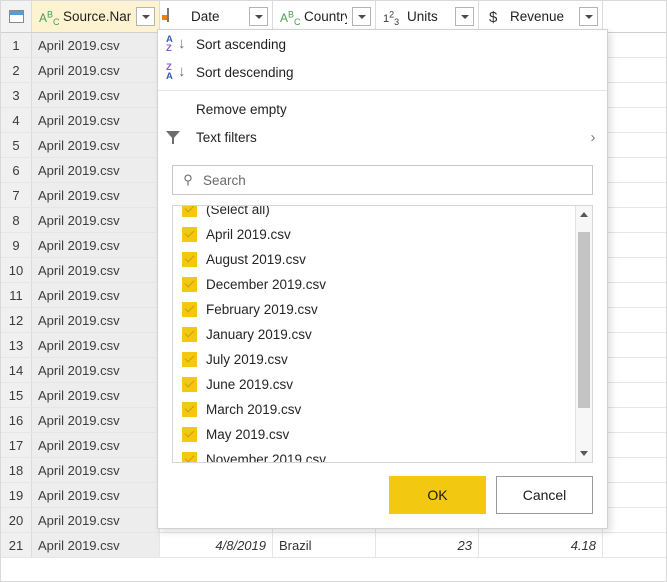 The height and width of the screenshot is (582, 667). Describe the element at coordinates (584, 320) in the screenshot. I see `scrollbar-thumb` at that location.